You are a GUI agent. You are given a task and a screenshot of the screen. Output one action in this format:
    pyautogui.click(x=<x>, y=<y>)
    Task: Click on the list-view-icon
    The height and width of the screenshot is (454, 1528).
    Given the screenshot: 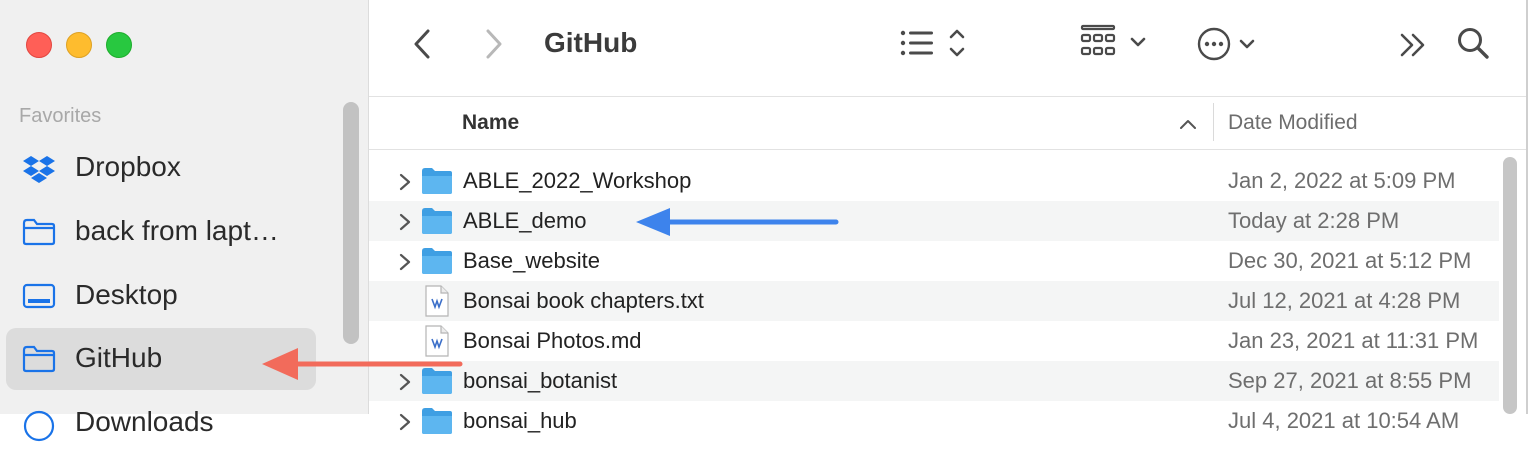 What is the action you would take?
    pyautogui.click(x=932, y=43)
    